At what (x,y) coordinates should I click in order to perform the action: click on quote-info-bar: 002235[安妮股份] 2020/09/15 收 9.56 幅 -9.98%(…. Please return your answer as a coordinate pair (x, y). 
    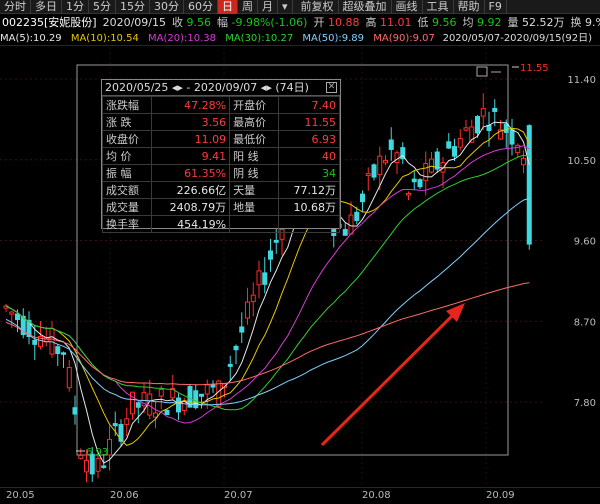
    Looking at the image, I should click on (300, 23).